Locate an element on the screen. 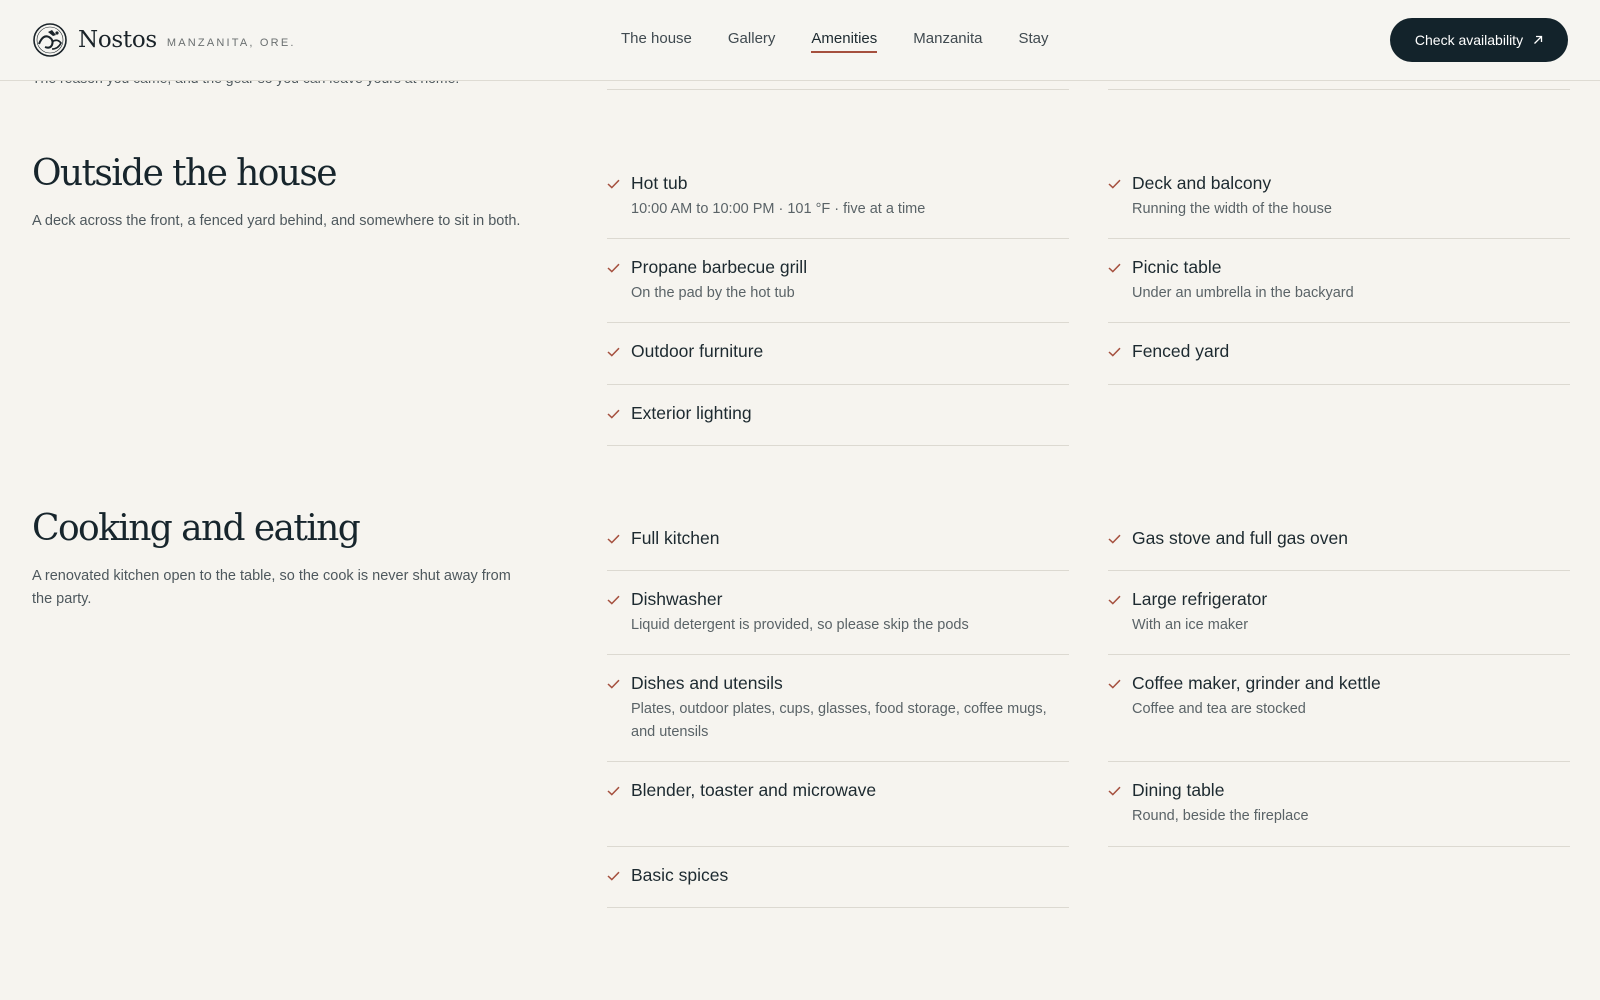  amenity-item: Exterior lighting is located at coordinates (838, 424).